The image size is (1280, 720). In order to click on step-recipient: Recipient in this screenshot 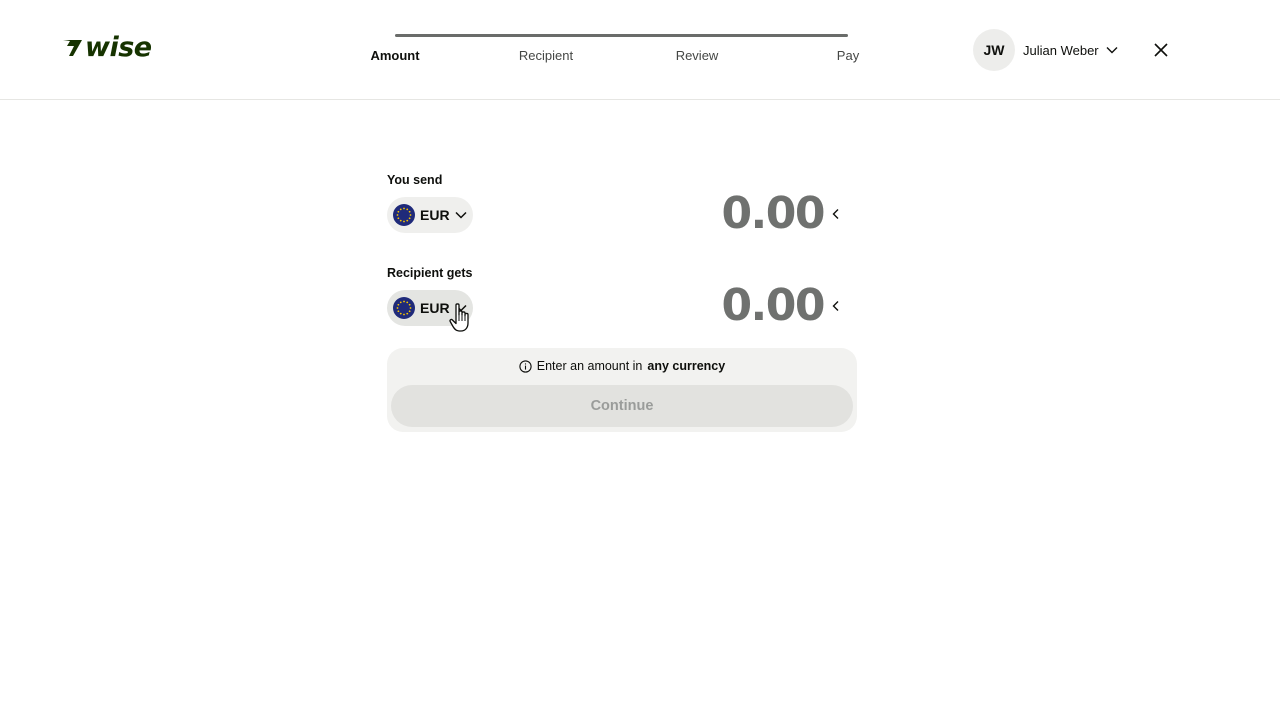, I will do `click(546, 55)`.